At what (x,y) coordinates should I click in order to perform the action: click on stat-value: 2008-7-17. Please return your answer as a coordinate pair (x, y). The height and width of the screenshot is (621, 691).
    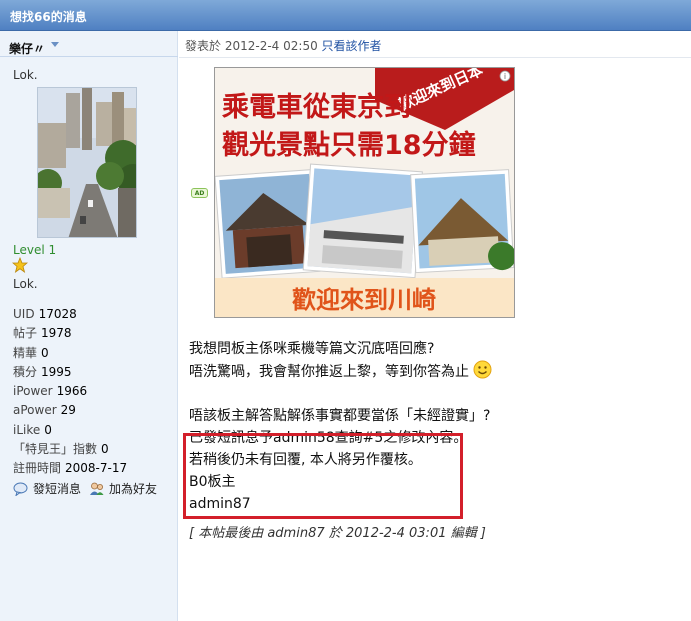
    Looking at the image, I should click on (96, 468).